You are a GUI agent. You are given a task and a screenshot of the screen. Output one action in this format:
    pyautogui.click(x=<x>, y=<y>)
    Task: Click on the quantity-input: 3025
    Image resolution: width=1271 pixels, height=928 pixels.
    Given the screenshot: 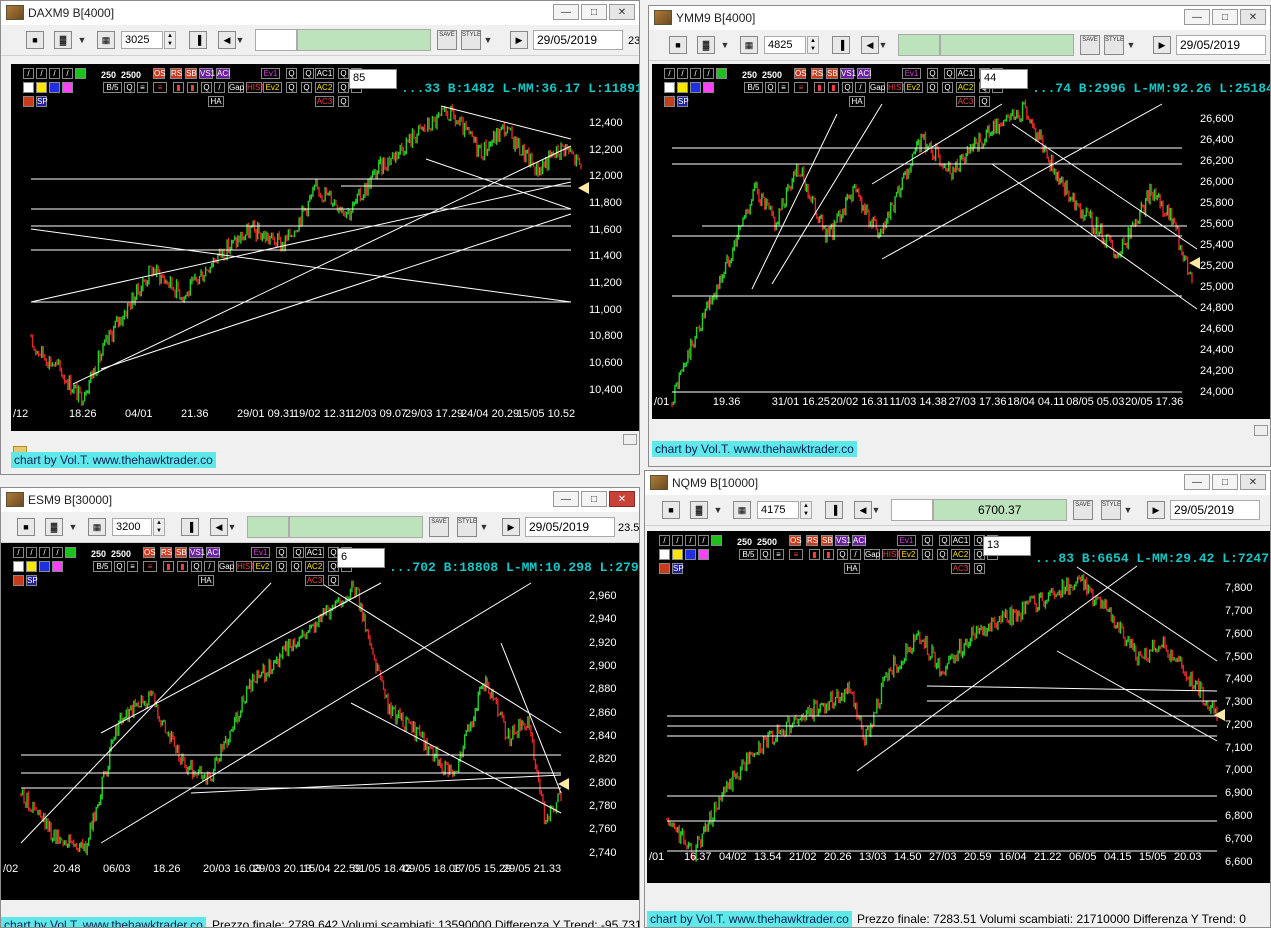 What is the action you would take?
    pyautogui.click(x=142, y=40)
    